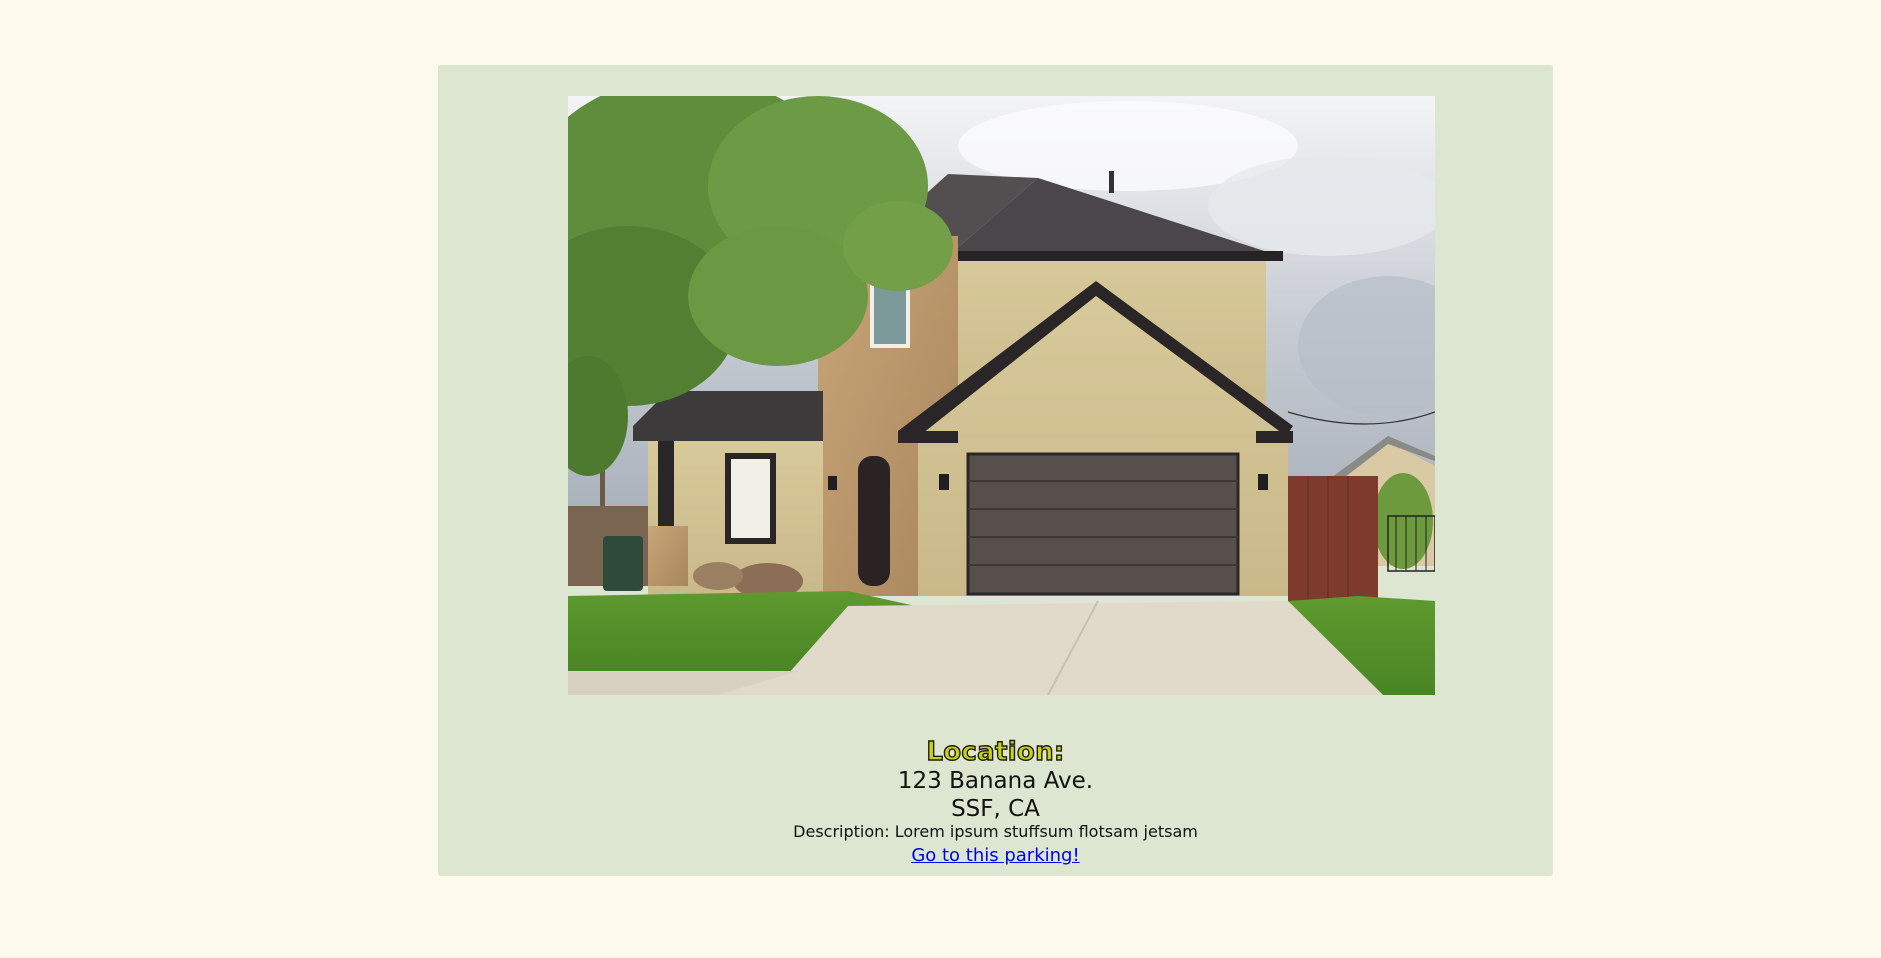 This screenshot has height=958, width=1881. I want to click on go-to-parking-link: Go to this parking!, so click(995, 855).